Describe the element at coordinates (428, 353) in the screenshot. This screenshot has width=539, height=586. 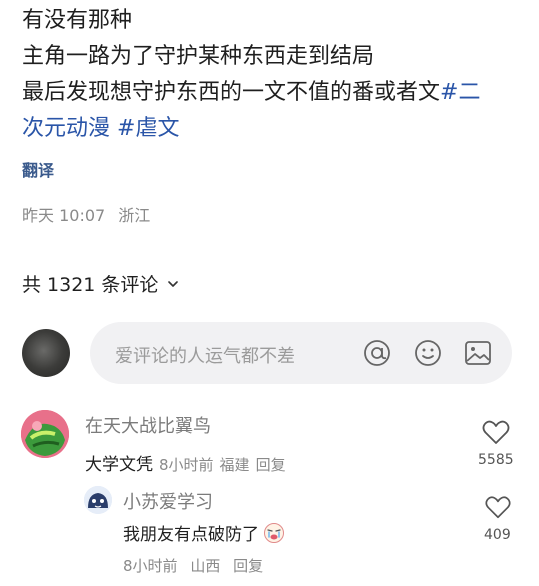
I see `emoji-icon` at that location.